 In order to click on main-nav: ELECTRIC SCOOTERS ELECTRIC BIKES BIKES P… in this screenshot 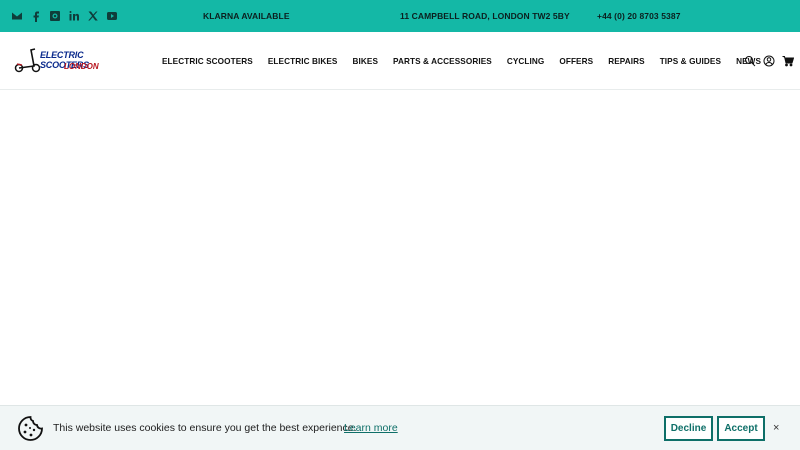, I will do `click(461, 61)`.